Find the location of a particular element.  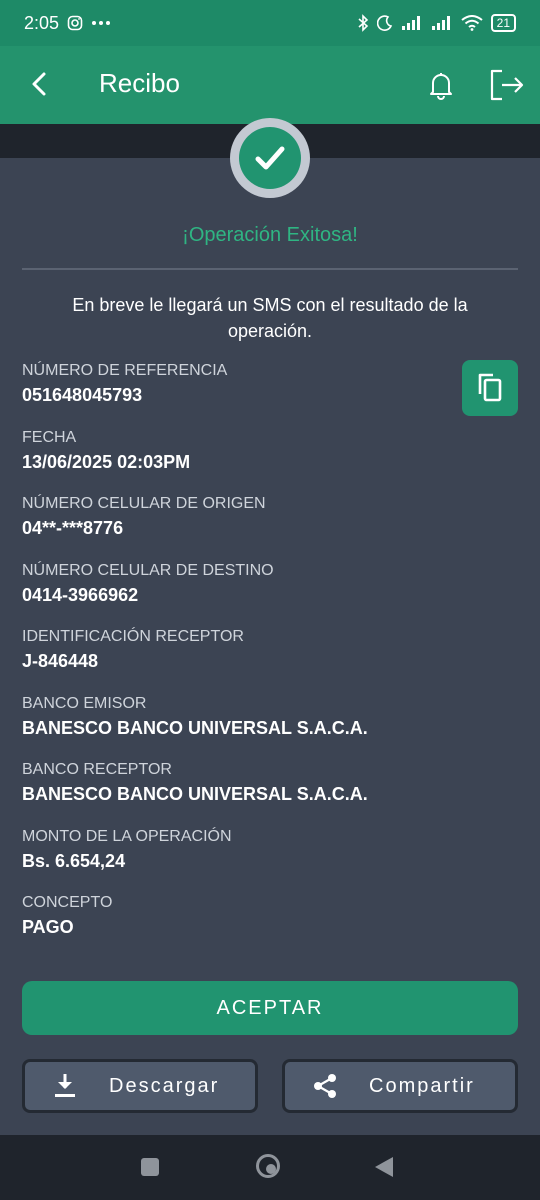

nav-back-icon is located at coordinates (384, 1167).